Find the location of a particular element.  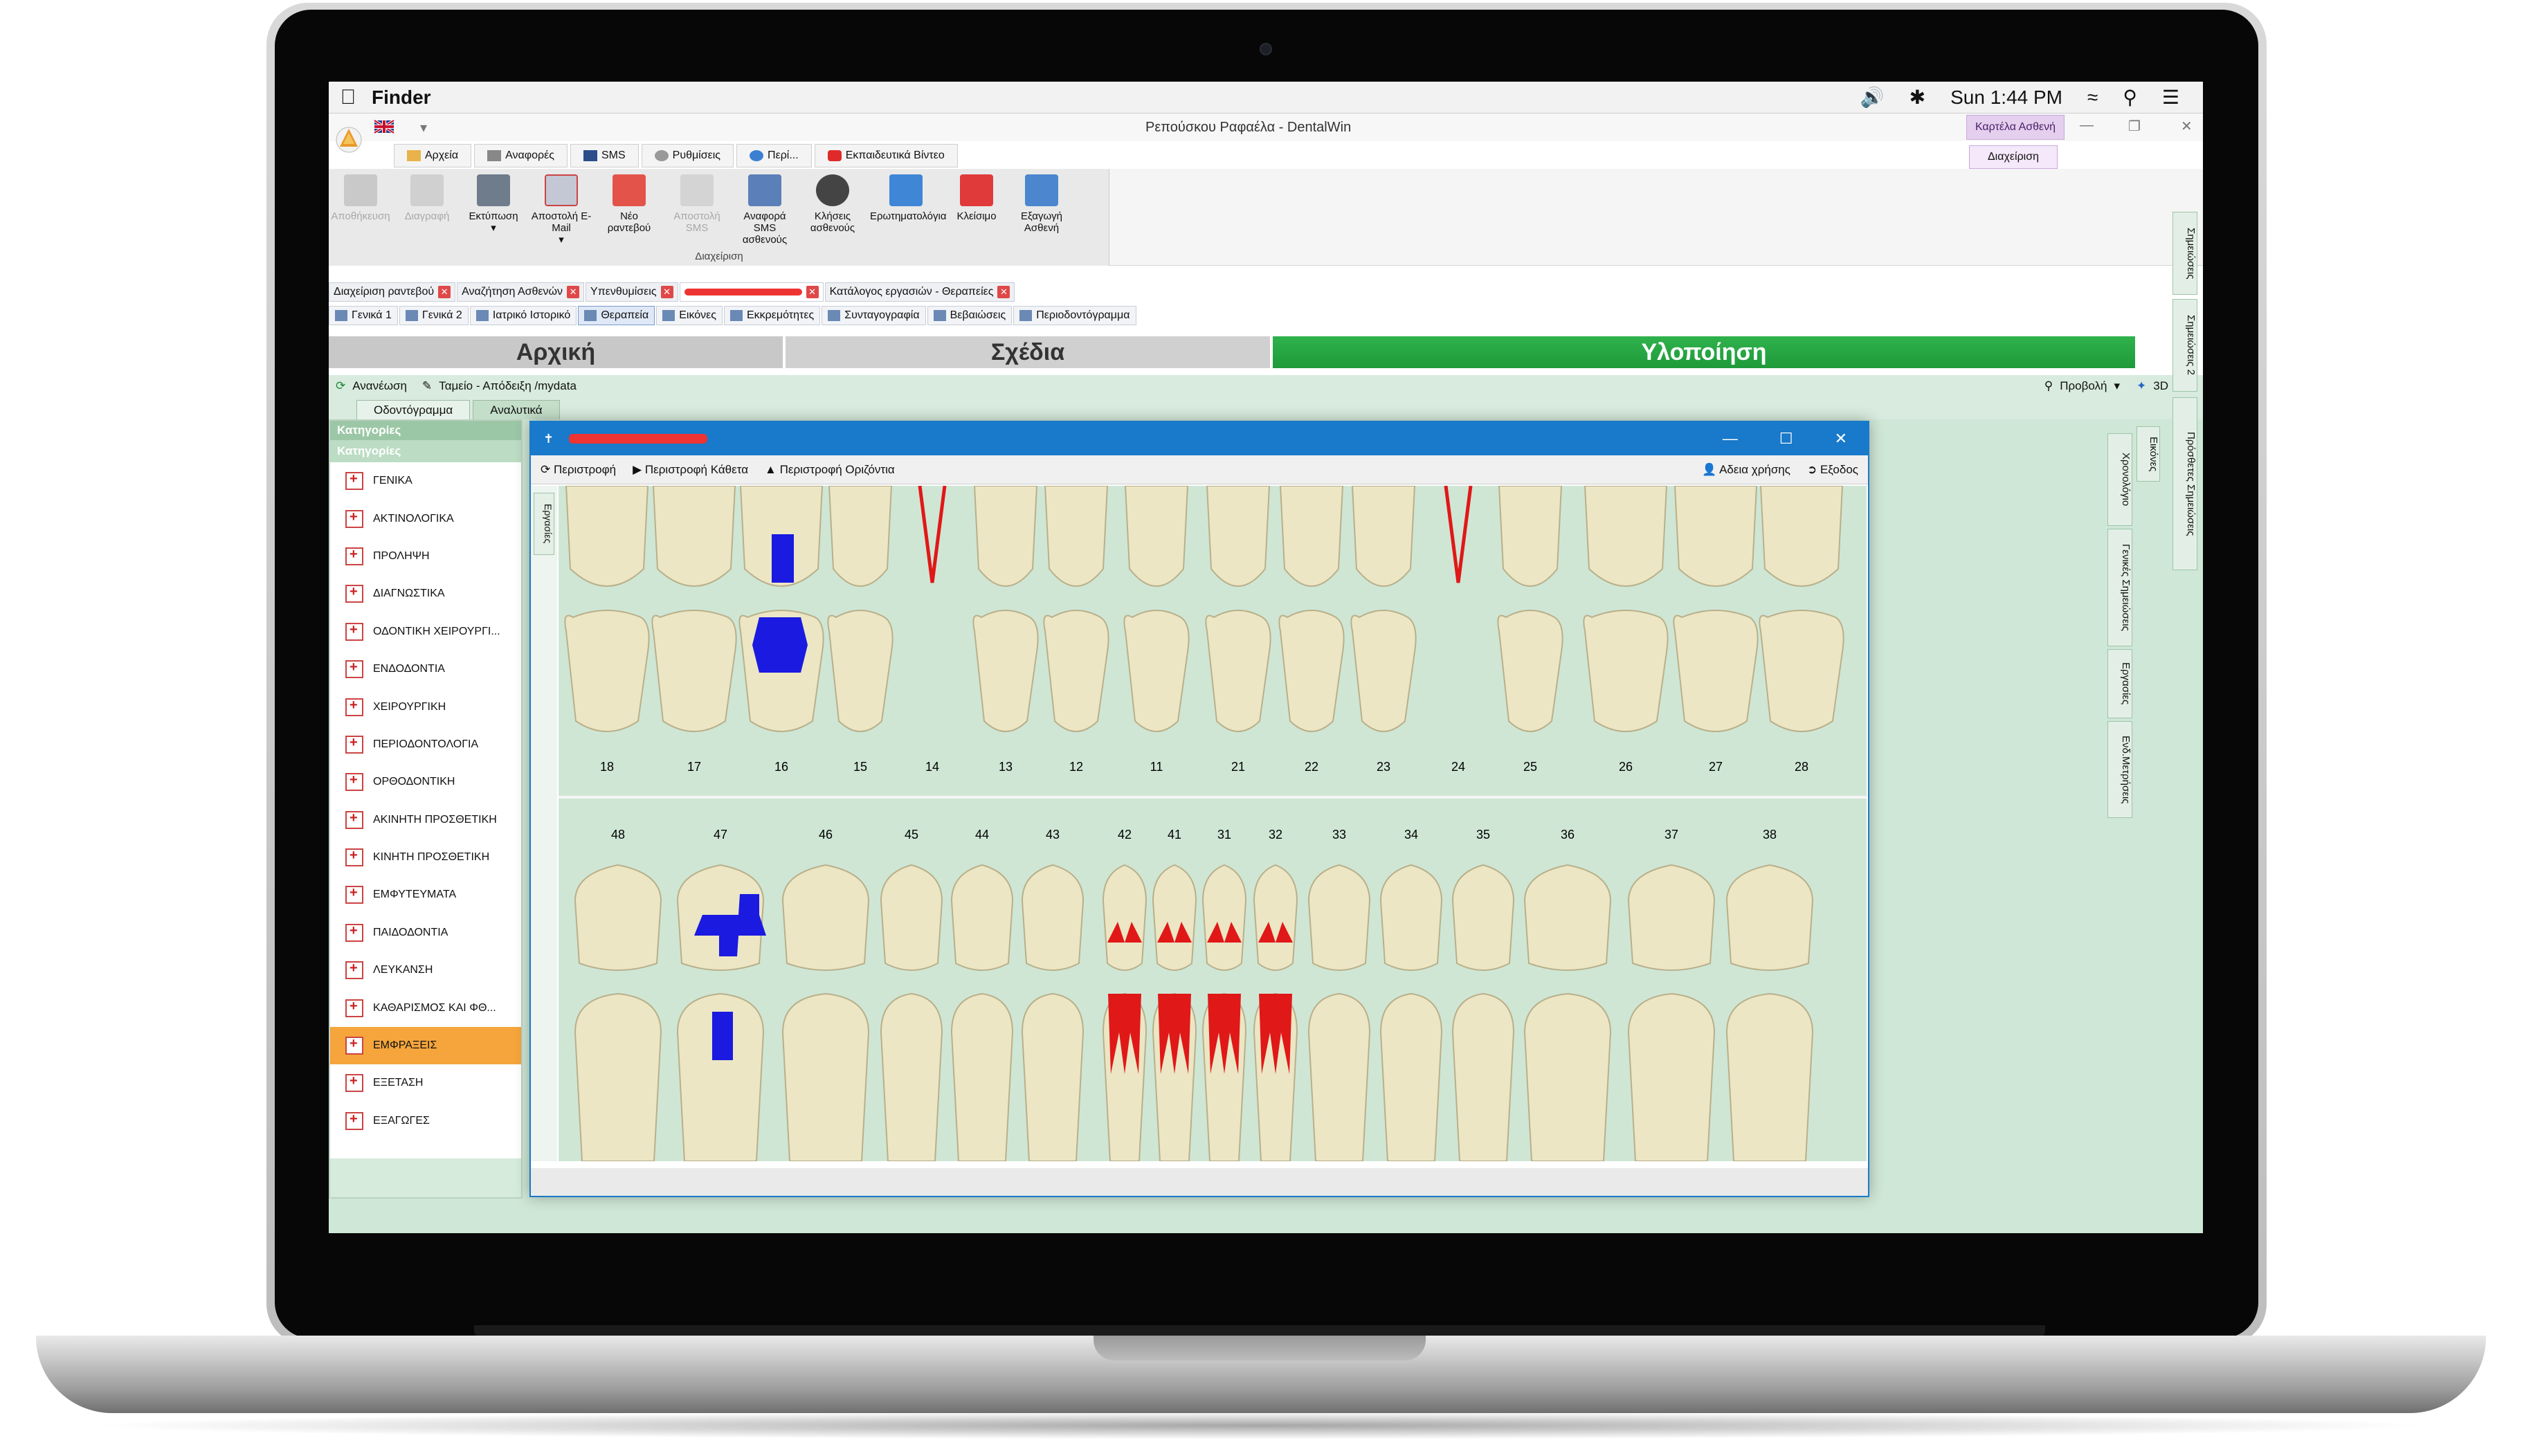

phase-plans: Σχέδια is located at coordinates (1028, 352).